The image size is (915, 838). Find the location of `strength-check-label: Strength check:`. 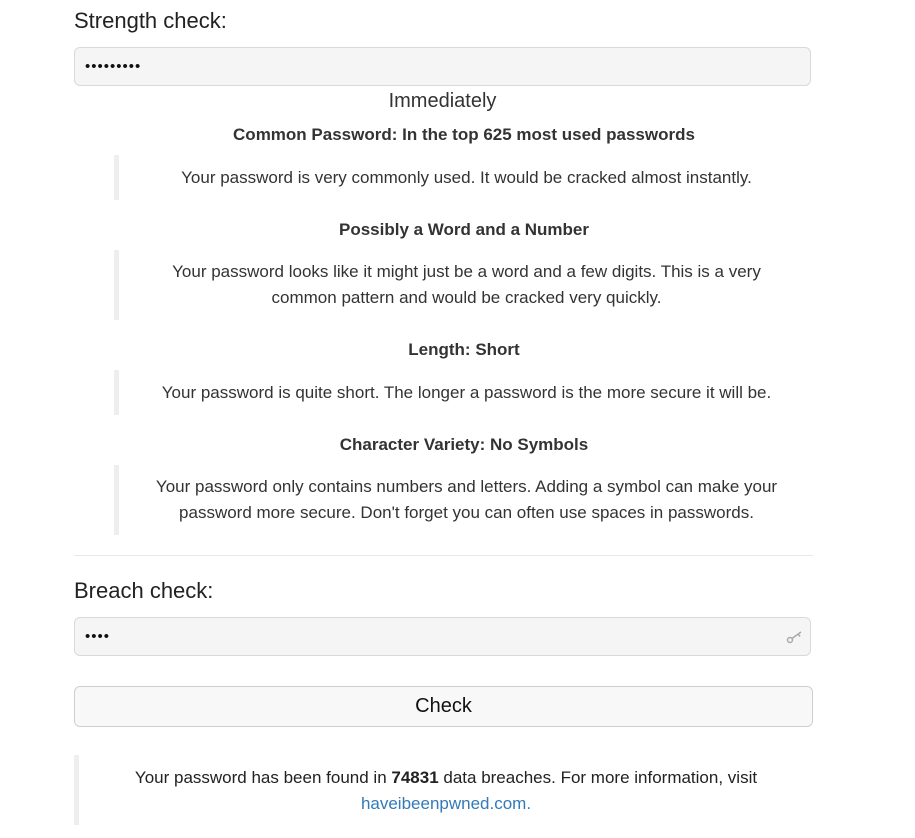

strength-check-label: Strength check: is located at coordinates (150, 20).